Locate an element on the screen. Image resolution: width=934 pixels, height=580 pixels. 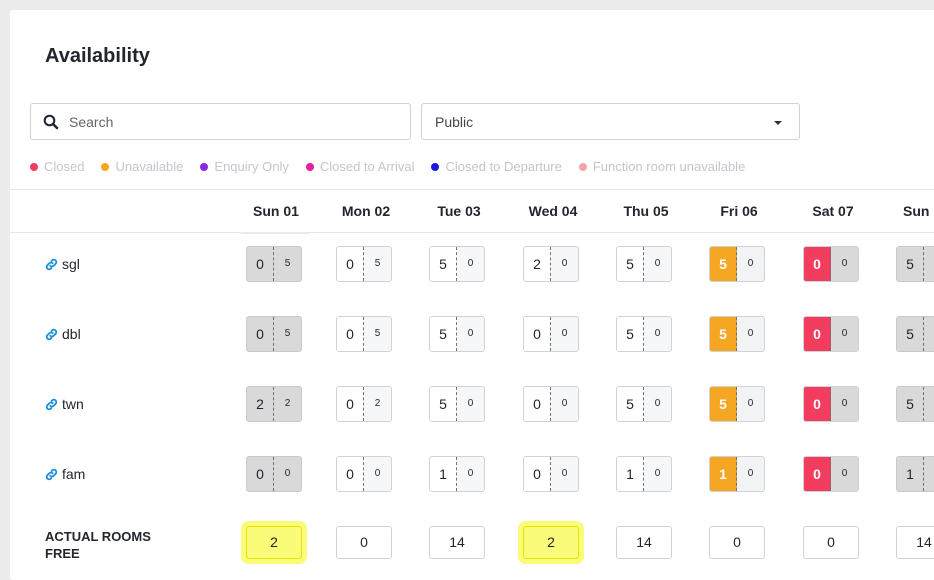
rooms-free-number: 2 is located at coordinates (551, 542).